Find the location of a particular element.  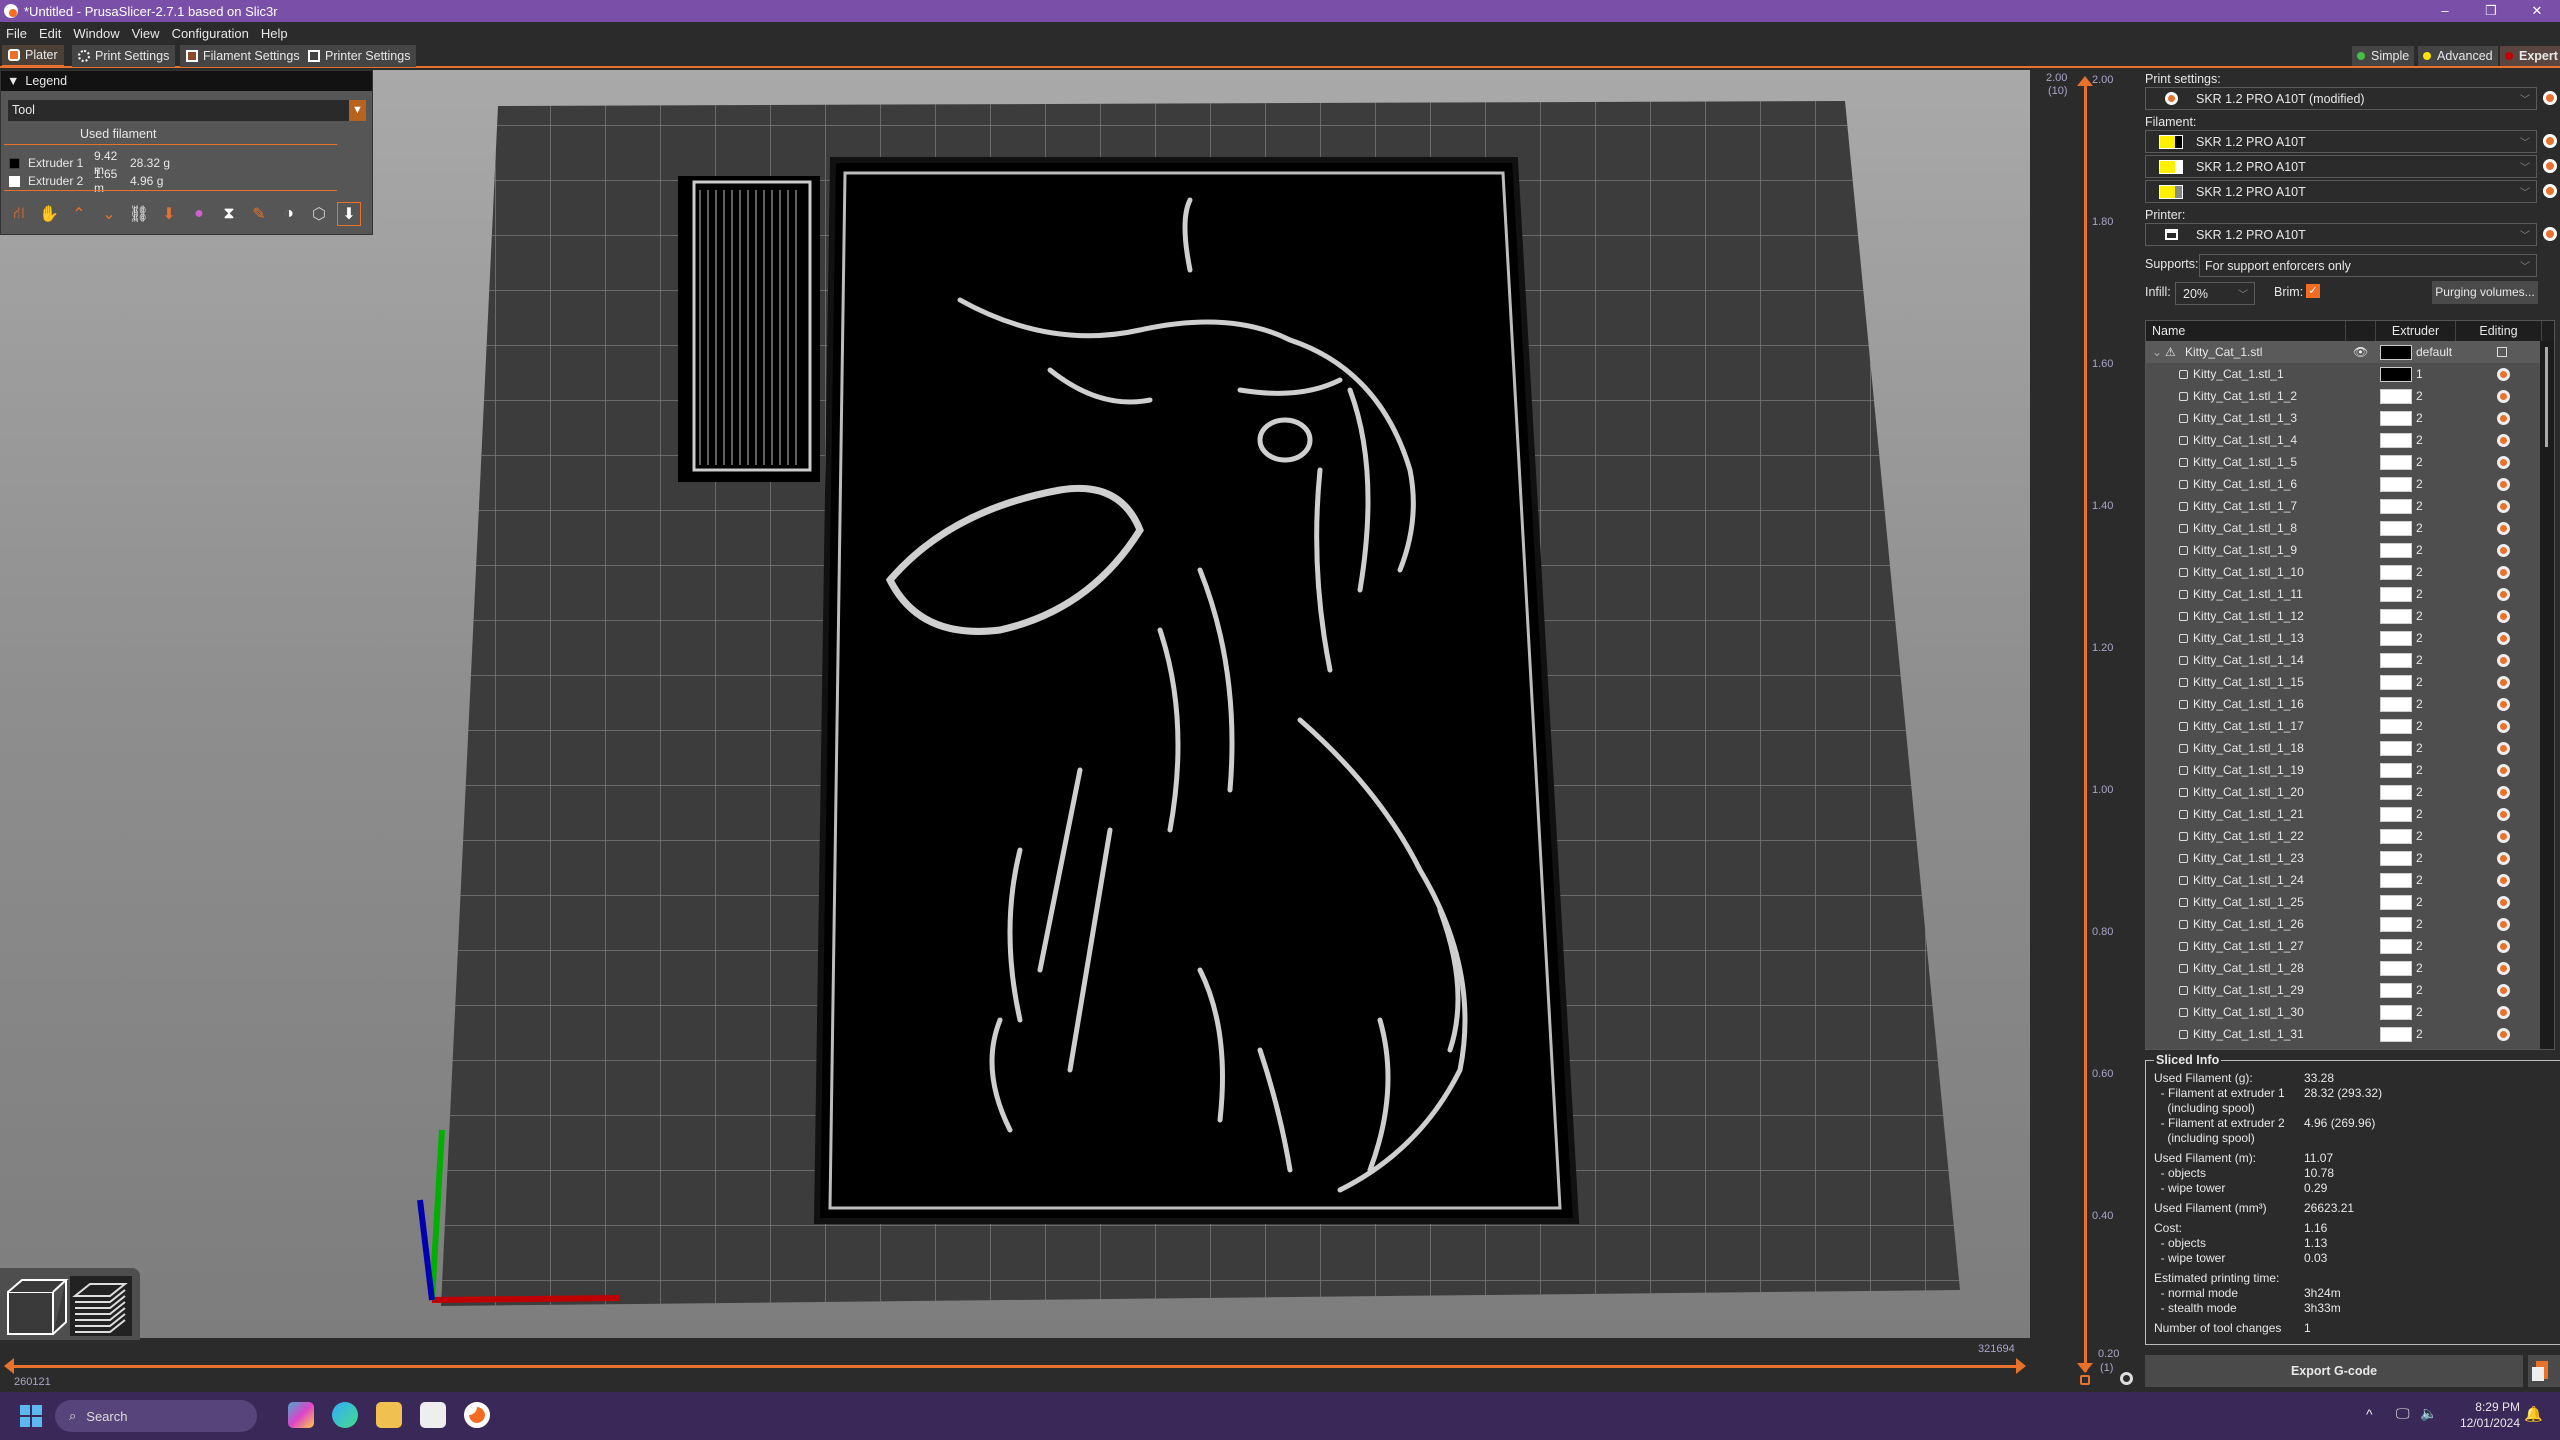

travel-icon: ⛙ is located at coordinates (19, 214).